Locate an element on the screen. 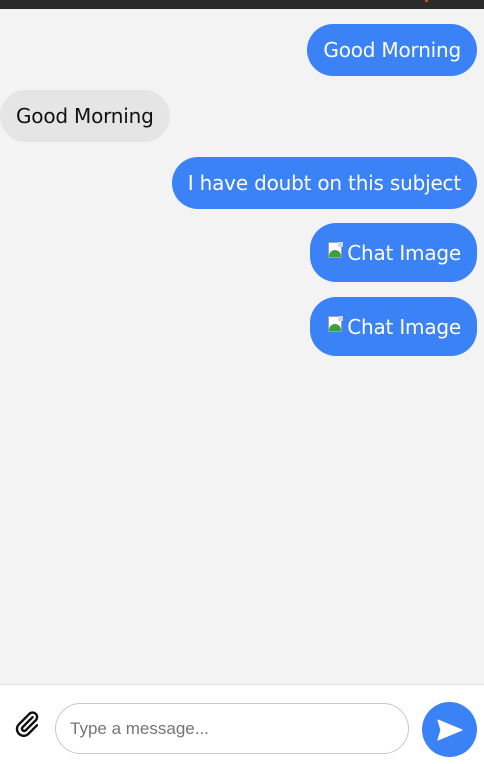 This screenshot has width=484, height=764. message-text: I have doubt on this subject is located at coordinates (324, 183).